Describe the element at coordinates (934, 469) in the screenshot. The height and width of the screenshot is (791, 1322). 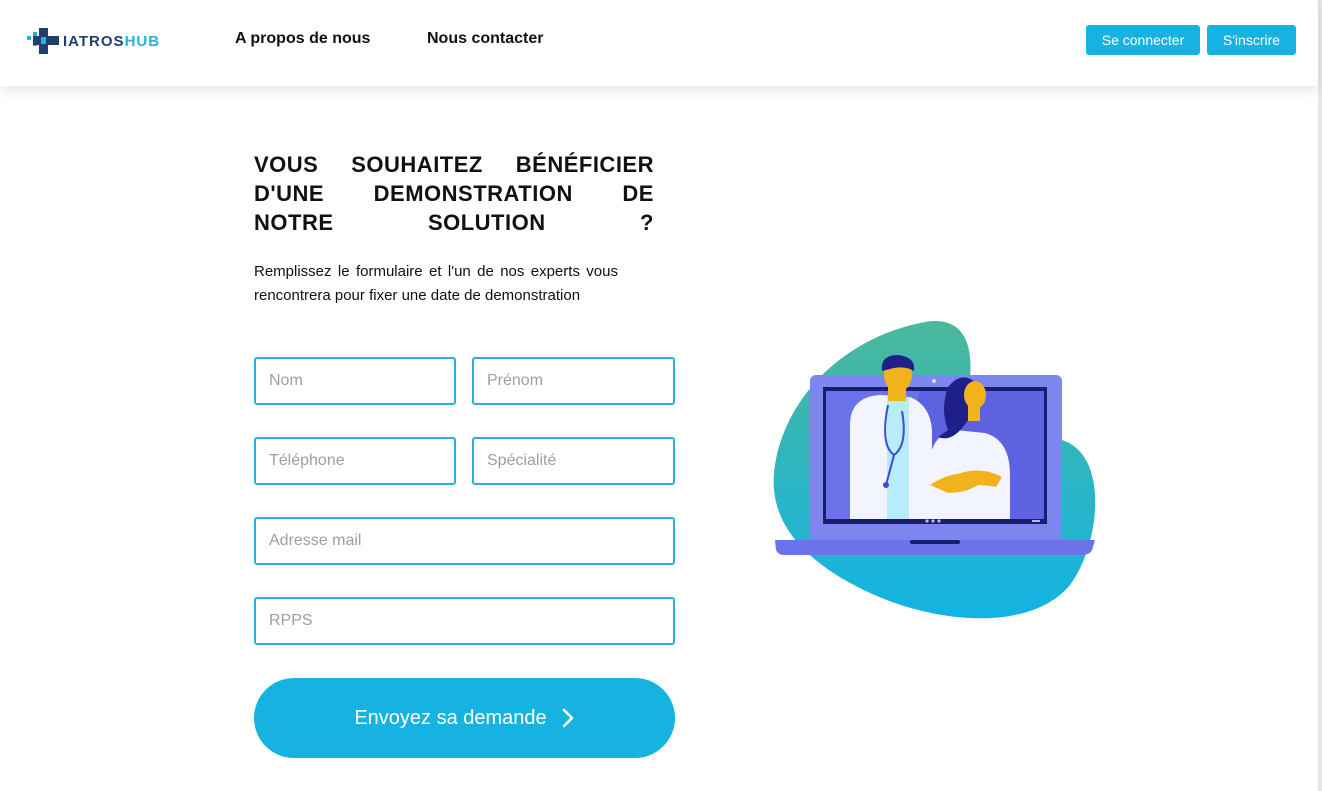
I see `doctors-laptop-illustration` at that location.